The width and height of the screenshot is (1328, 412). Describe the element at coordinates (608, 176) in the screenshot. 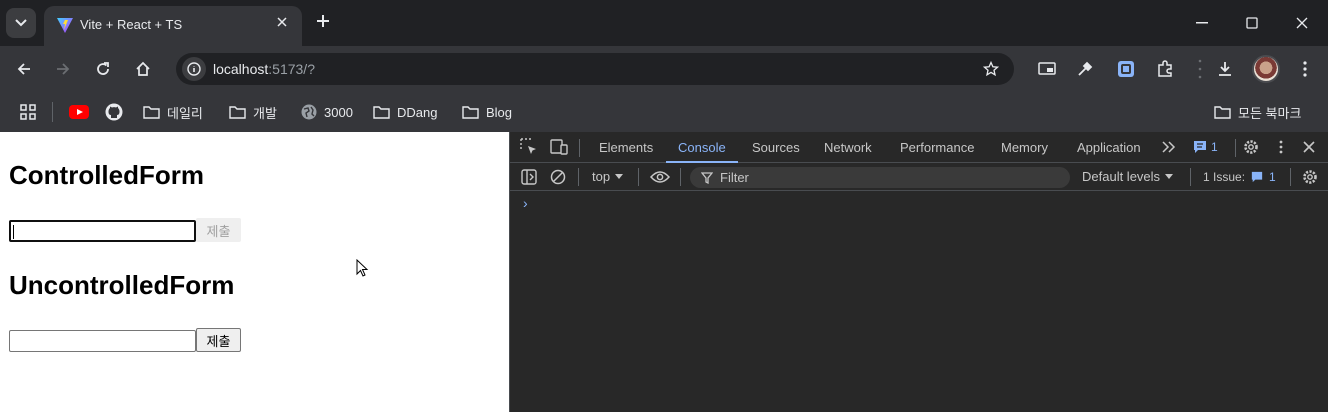

I see `context-selector: top` at that location.